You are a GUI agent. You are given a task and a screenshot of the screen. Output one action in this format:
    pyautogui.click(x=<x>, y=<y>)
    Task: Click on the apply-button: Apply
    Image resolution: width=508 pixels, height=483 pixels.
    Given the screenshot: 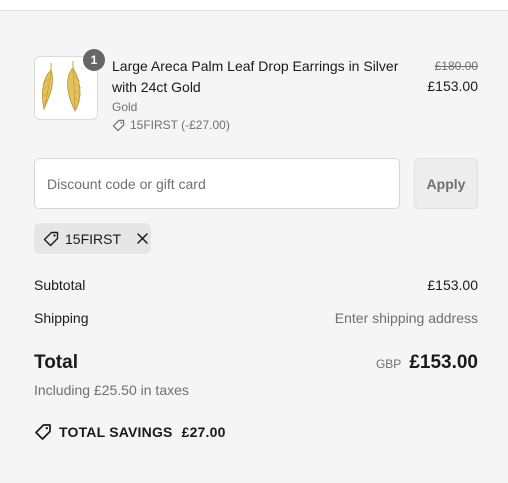 What is the action you would take?
    pyautogui.click(x=446, y=183)
    